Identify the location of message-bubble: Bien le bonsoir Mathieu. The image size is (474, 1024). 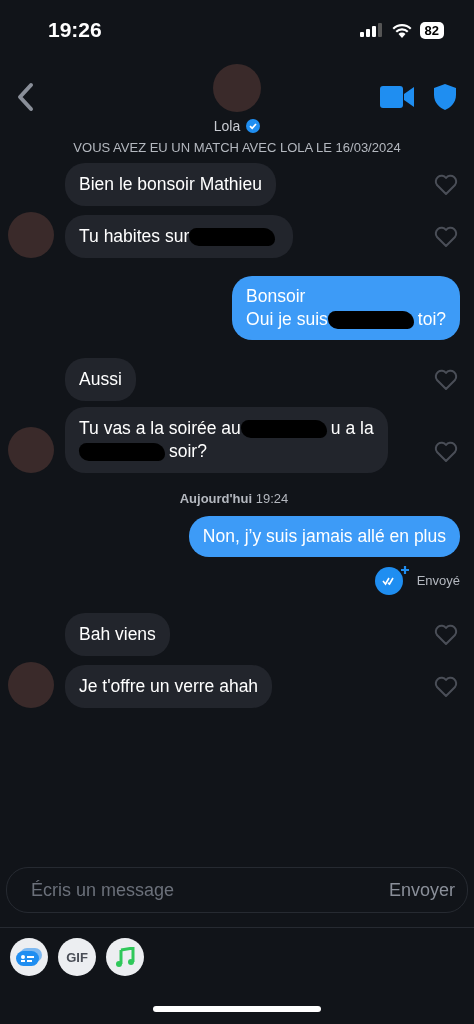
(170, 184).